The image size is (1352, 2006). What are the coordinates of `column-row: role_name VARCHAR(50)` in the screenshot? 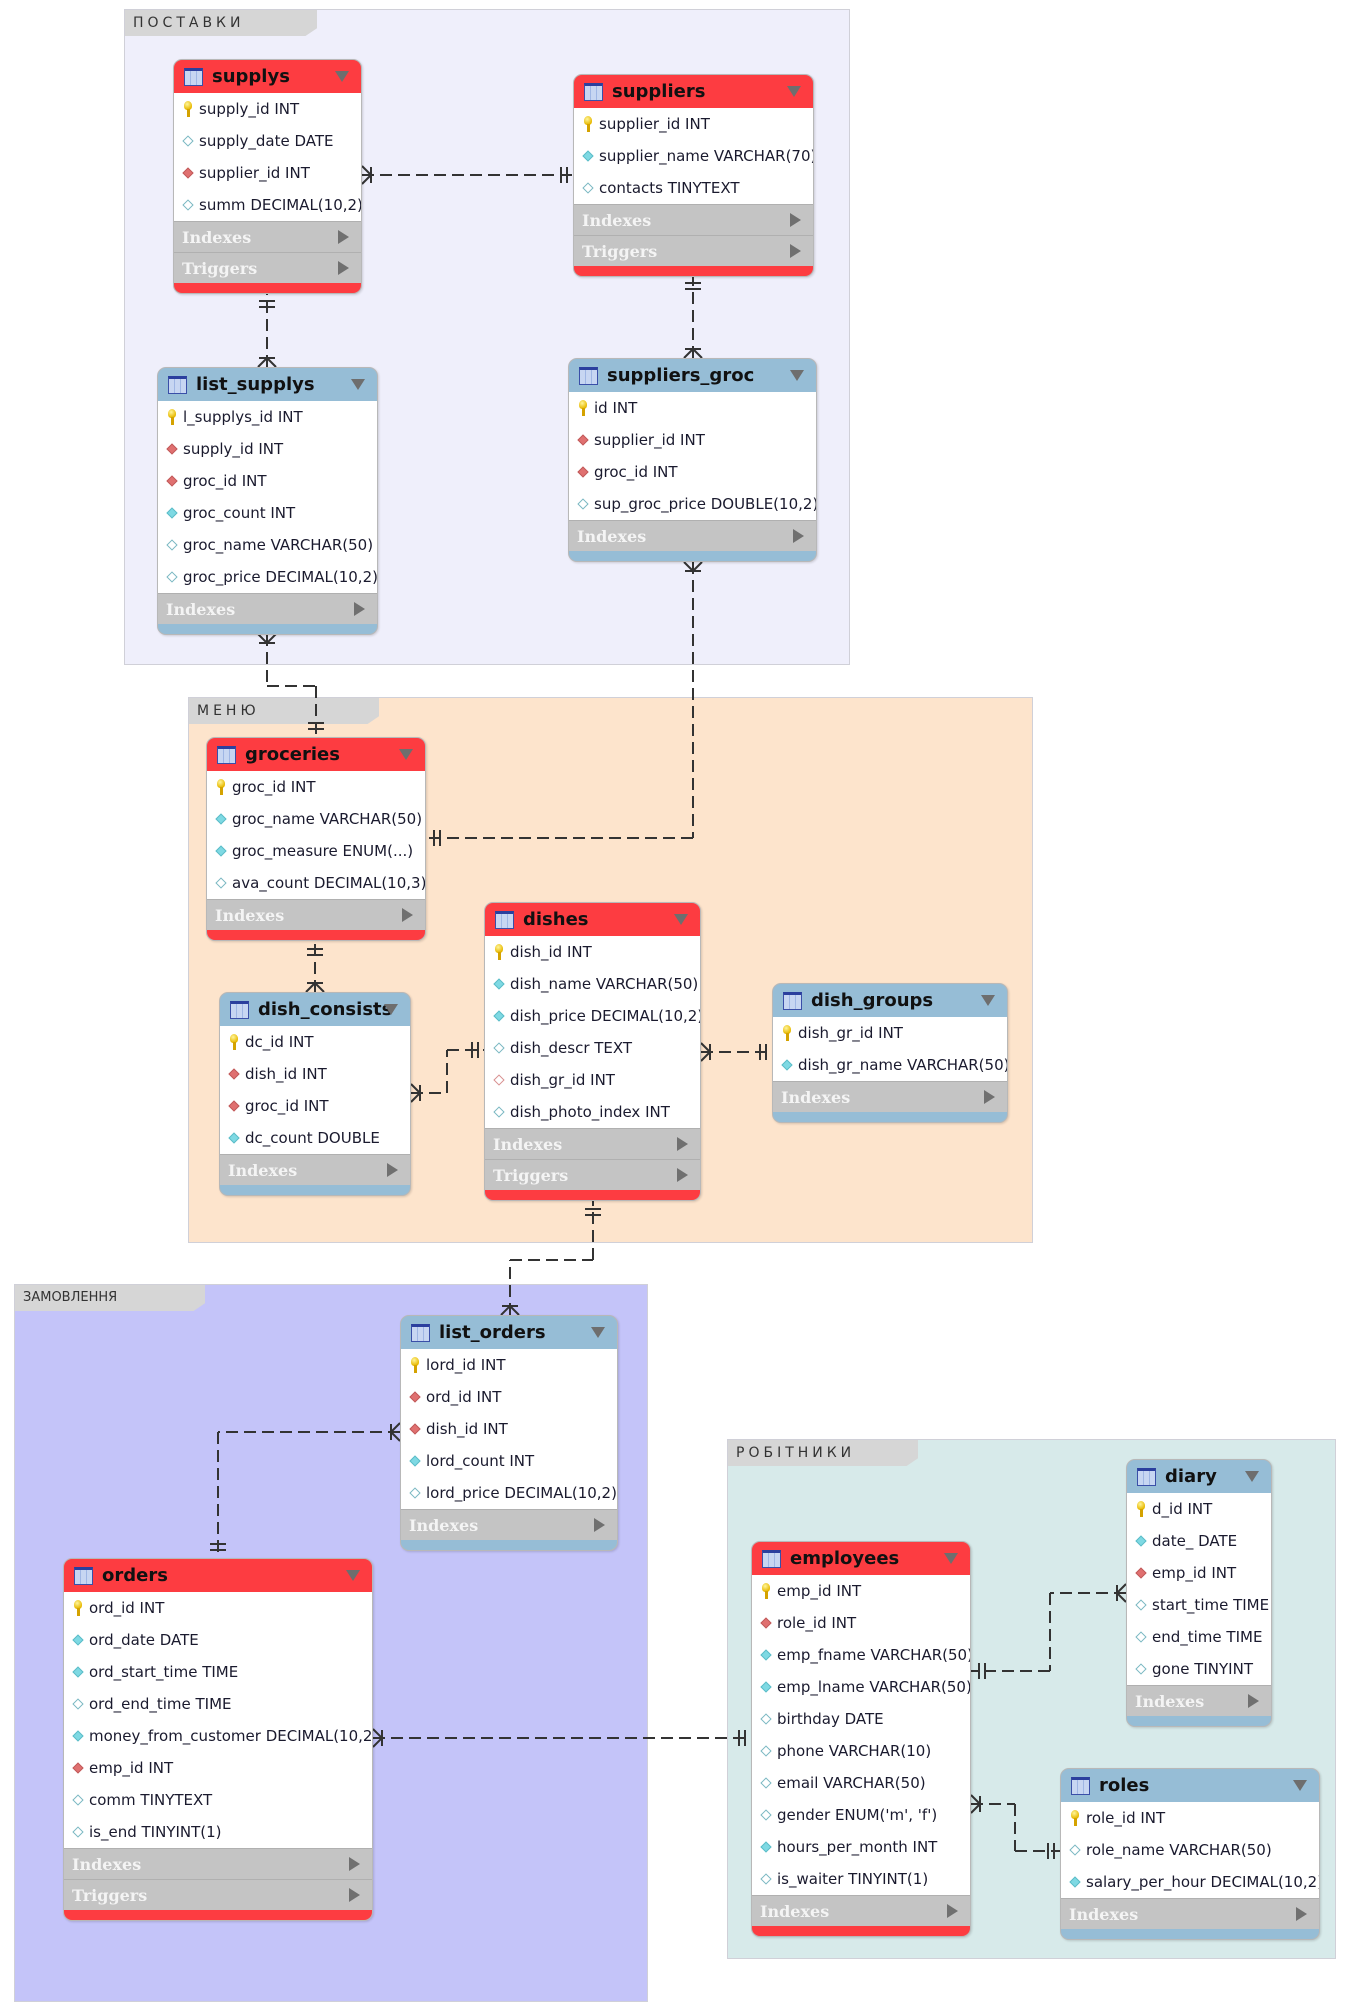 It's located at (1190, 1850).